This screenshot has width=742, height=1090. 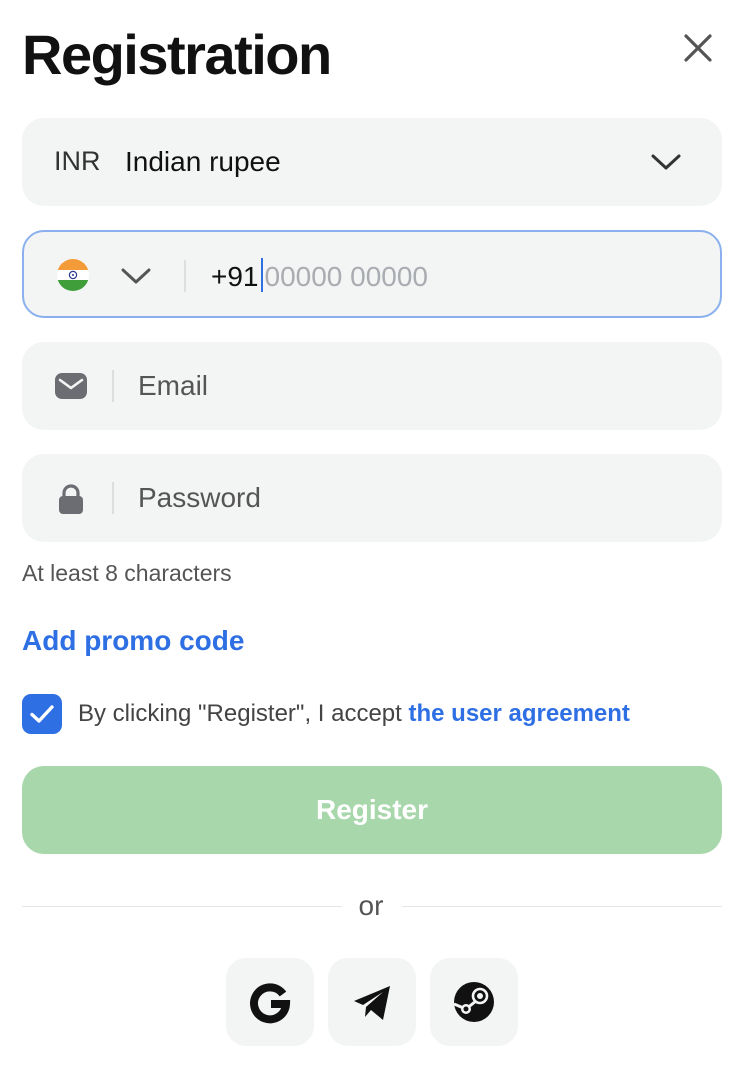 I want to click on currency-select: INR Indian rupee, so click(x=372, y=162).